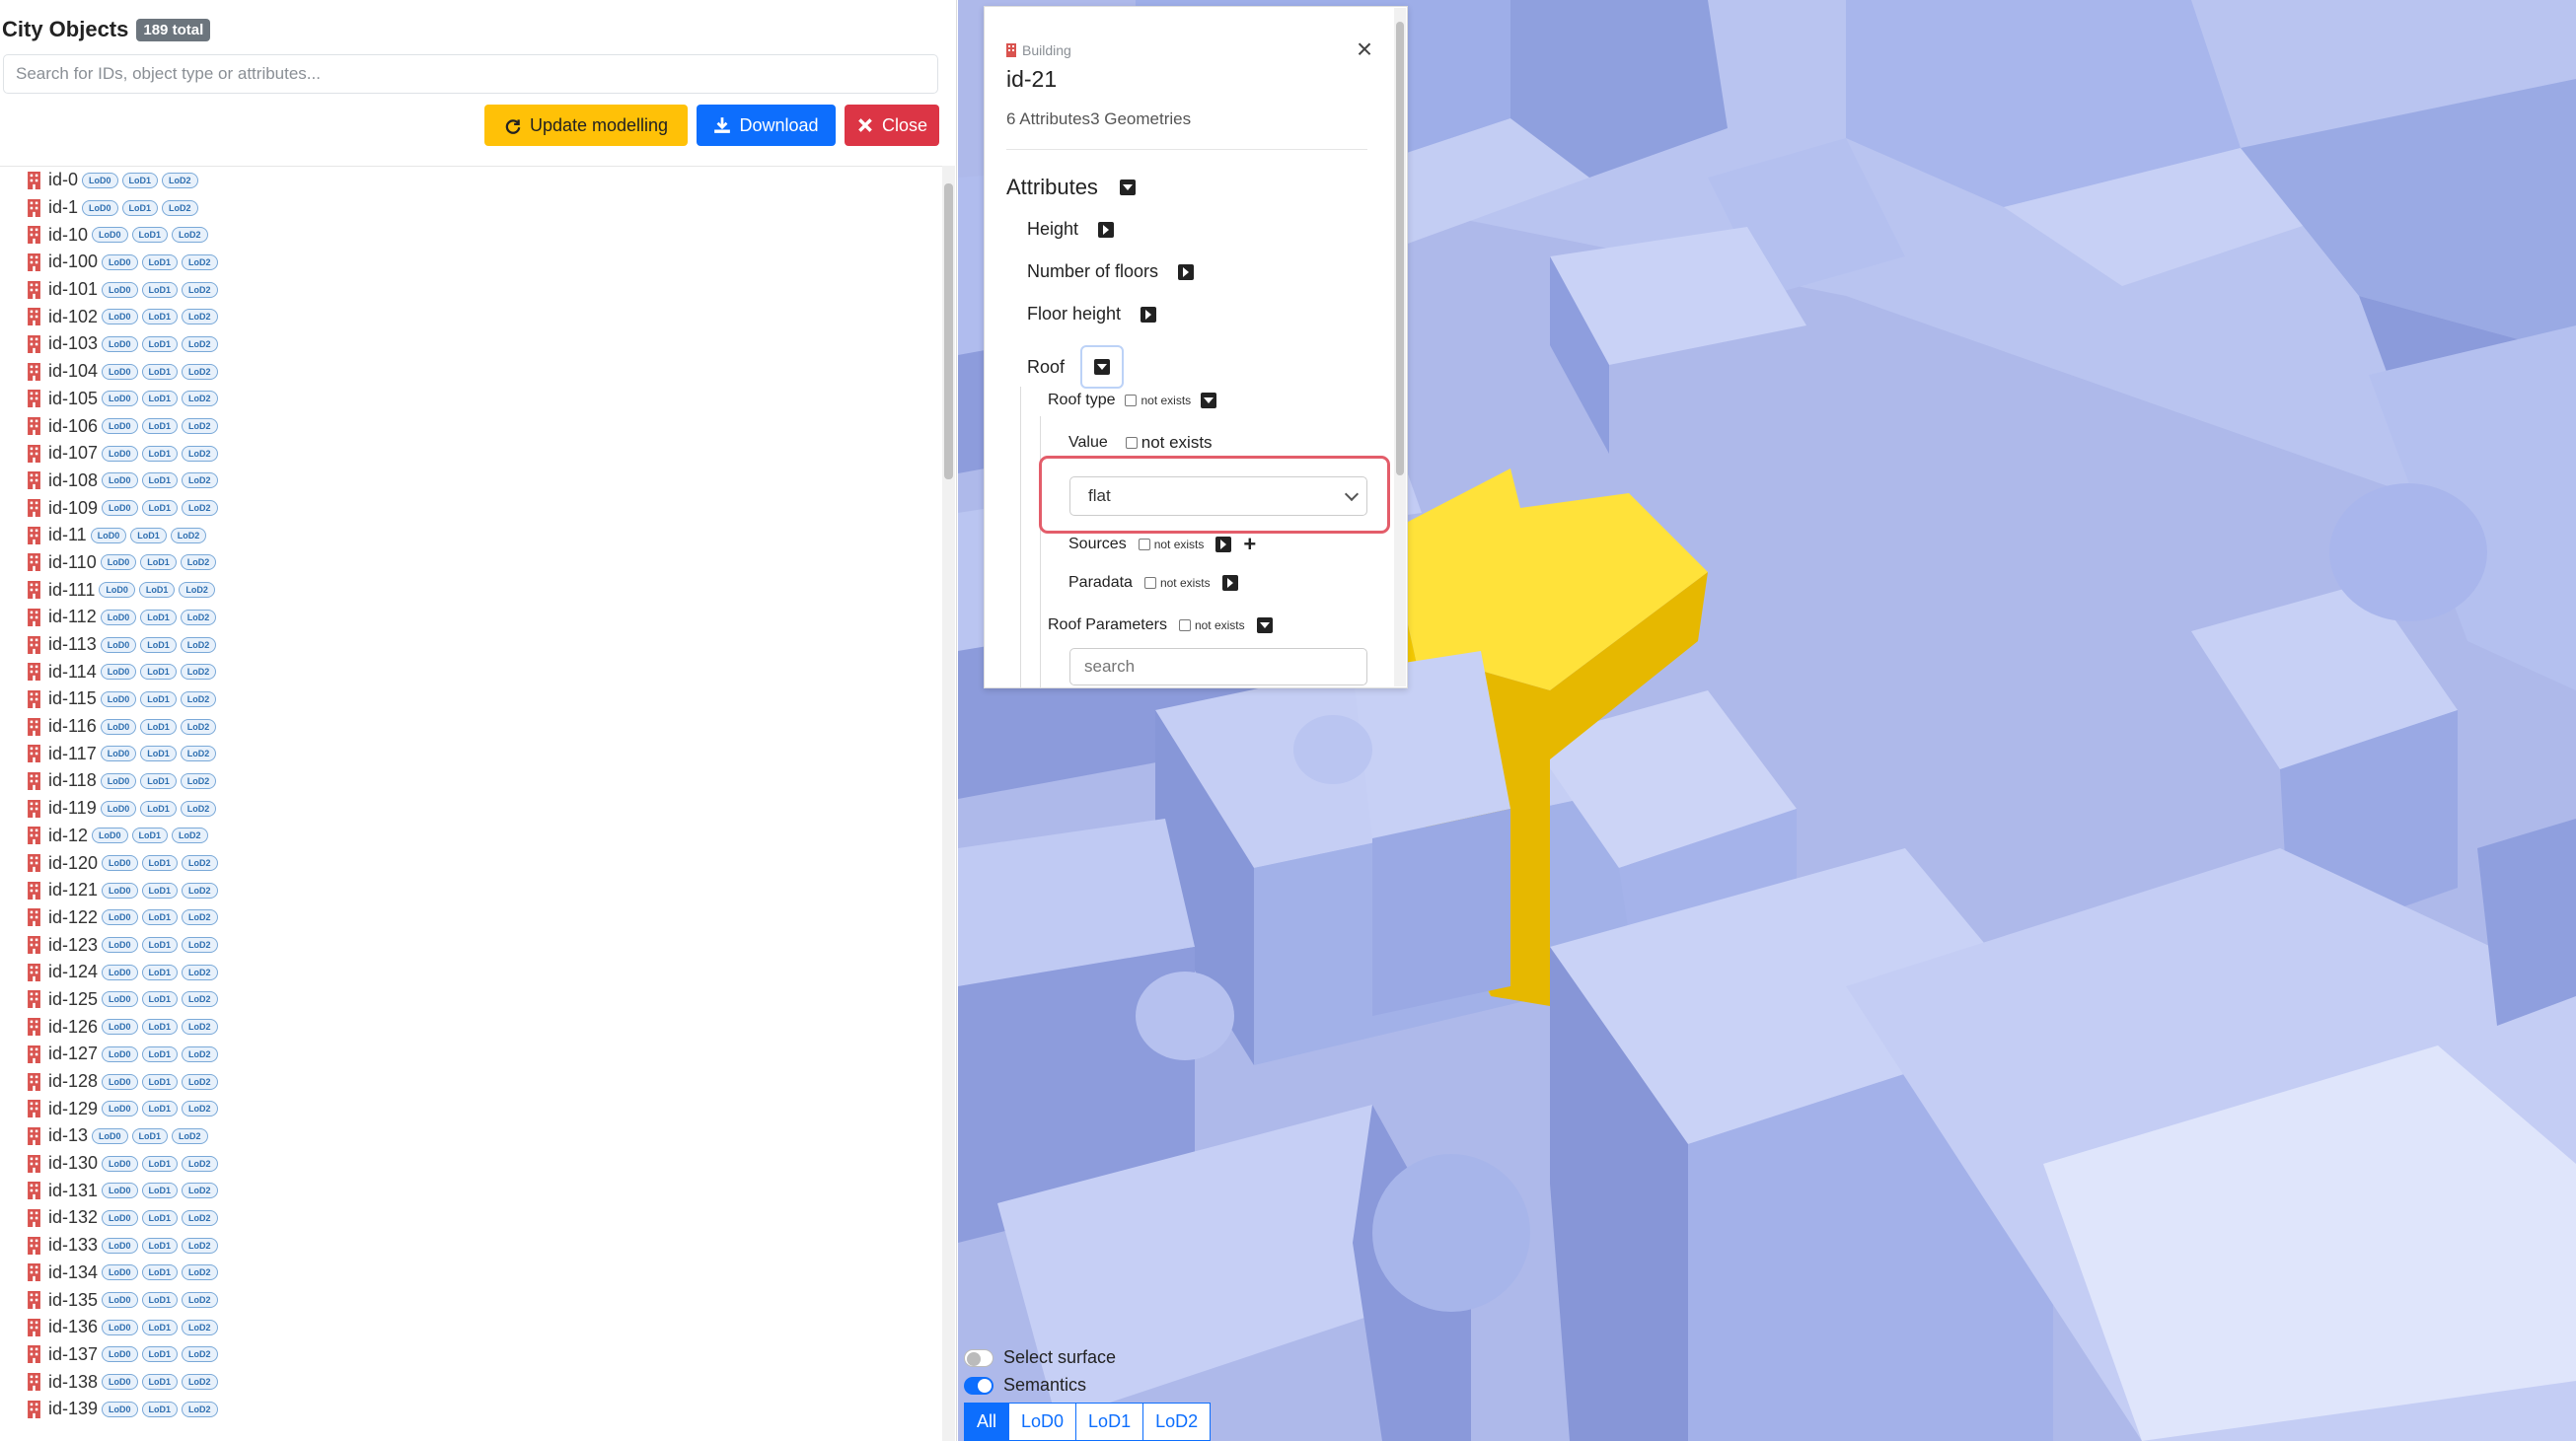  What do you see at coordinates (1149, 583) in the screenshot?
I see `paradata-checkbox` at bounding box center [1149, 583].